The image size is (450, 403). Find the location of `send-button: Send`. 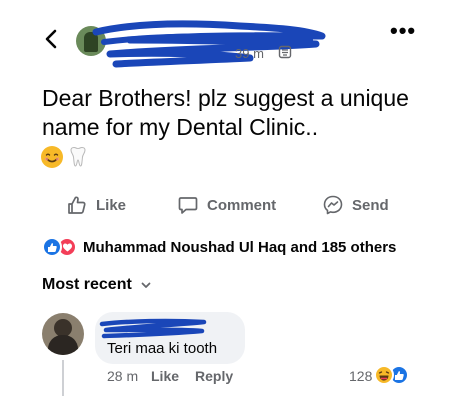

send-button: Send is located at coordinates (355, 205).